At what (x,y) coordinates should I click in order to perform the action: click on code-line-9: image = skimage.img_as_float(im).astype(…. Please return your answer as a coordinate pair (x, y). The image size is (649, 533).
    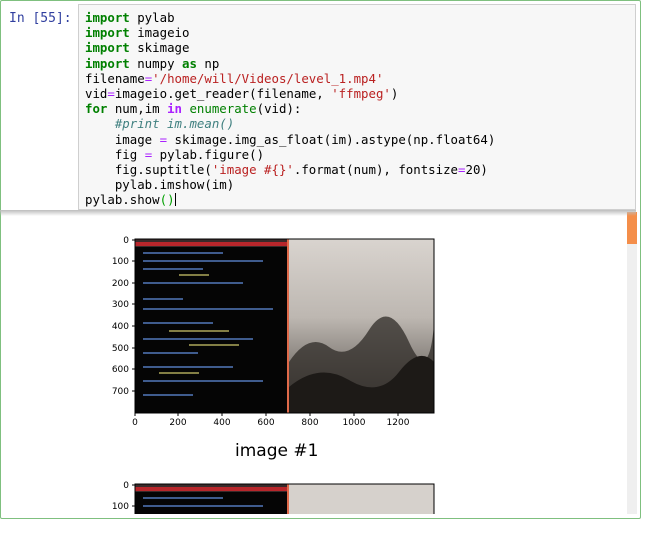
    Looking at the image, I should click on (290, 139).